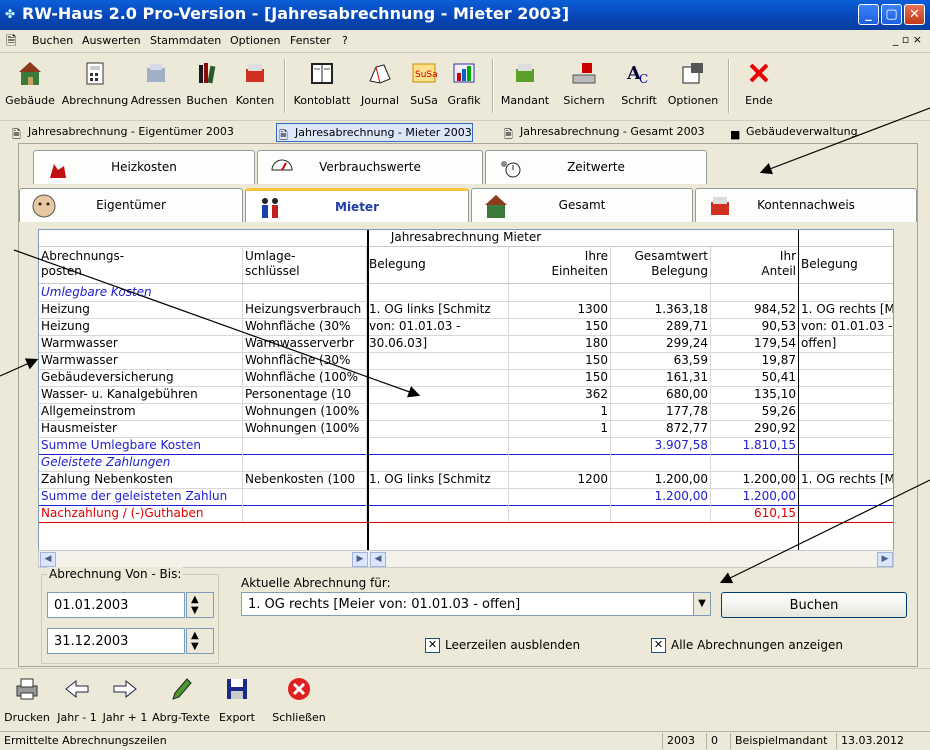  What do you see at coordinates (438, 479) in the screenshot?
I see `table-cell: 1. OG links [Schmitz` at bounding box center [438, 479].